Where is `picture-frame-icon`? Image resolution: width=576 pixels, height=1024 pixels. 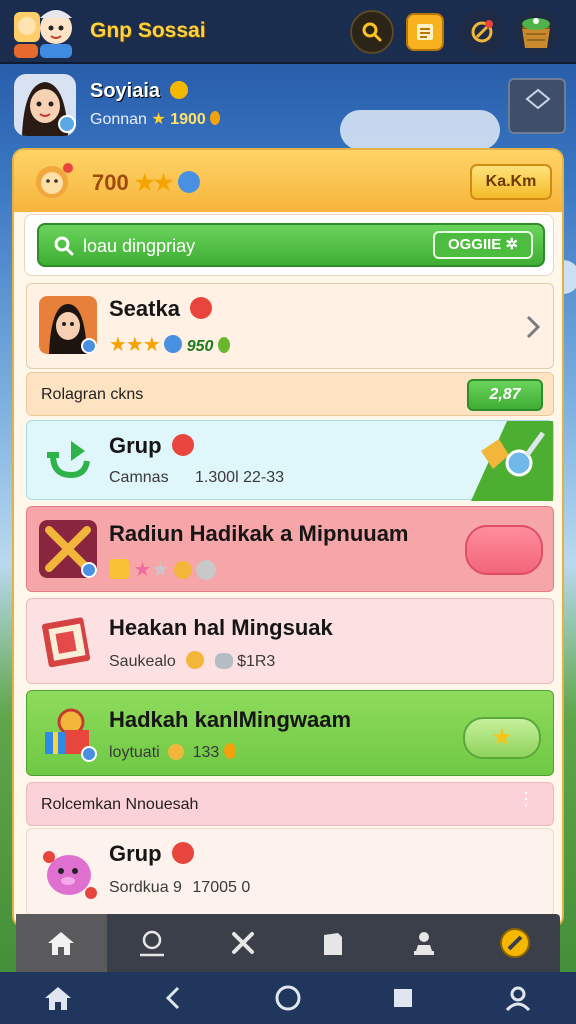
picture-frame-icon is located at coordinates (66, 642).